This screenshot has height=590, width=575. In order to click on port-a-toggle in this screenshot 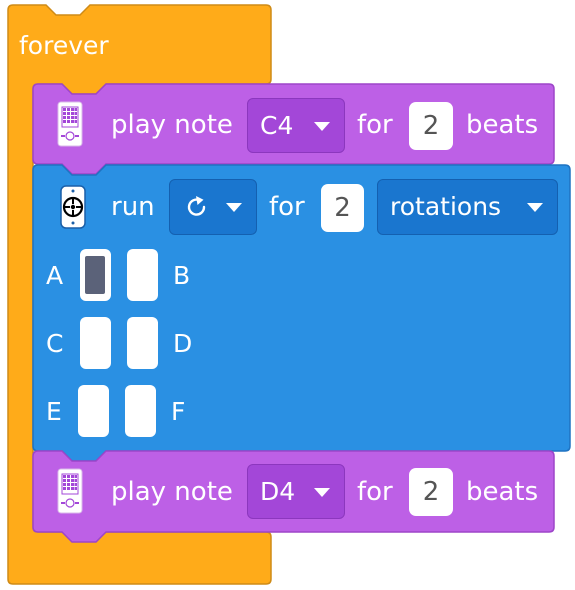, I will do `click(95, 275)`.